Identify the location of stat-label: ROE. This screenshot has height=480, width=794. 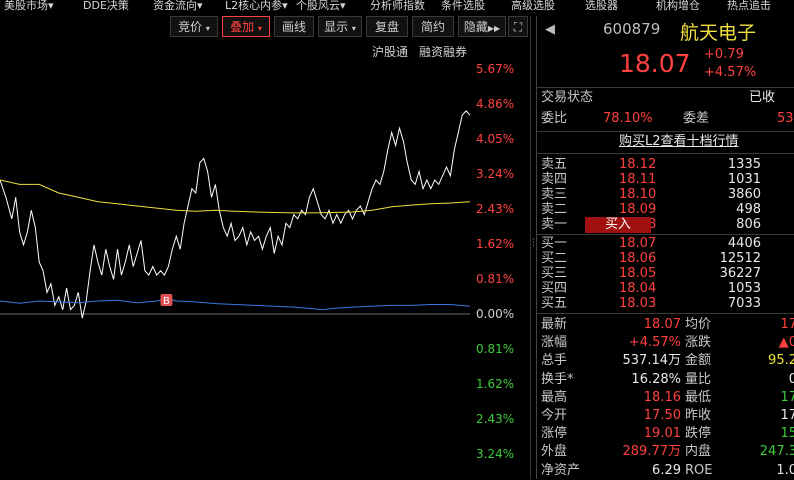
(699, 470).